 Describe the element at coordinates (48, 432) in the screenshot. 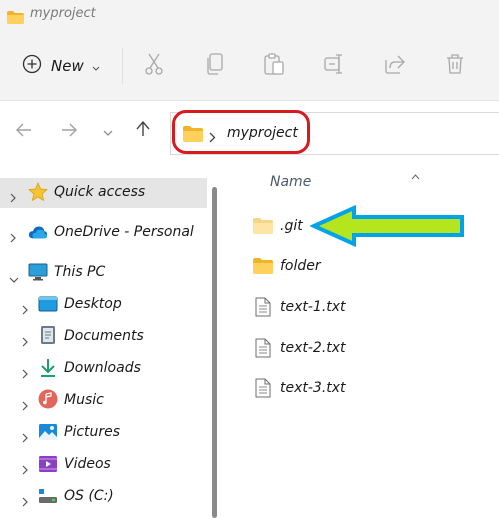

I see `pictures-icon` at that location.